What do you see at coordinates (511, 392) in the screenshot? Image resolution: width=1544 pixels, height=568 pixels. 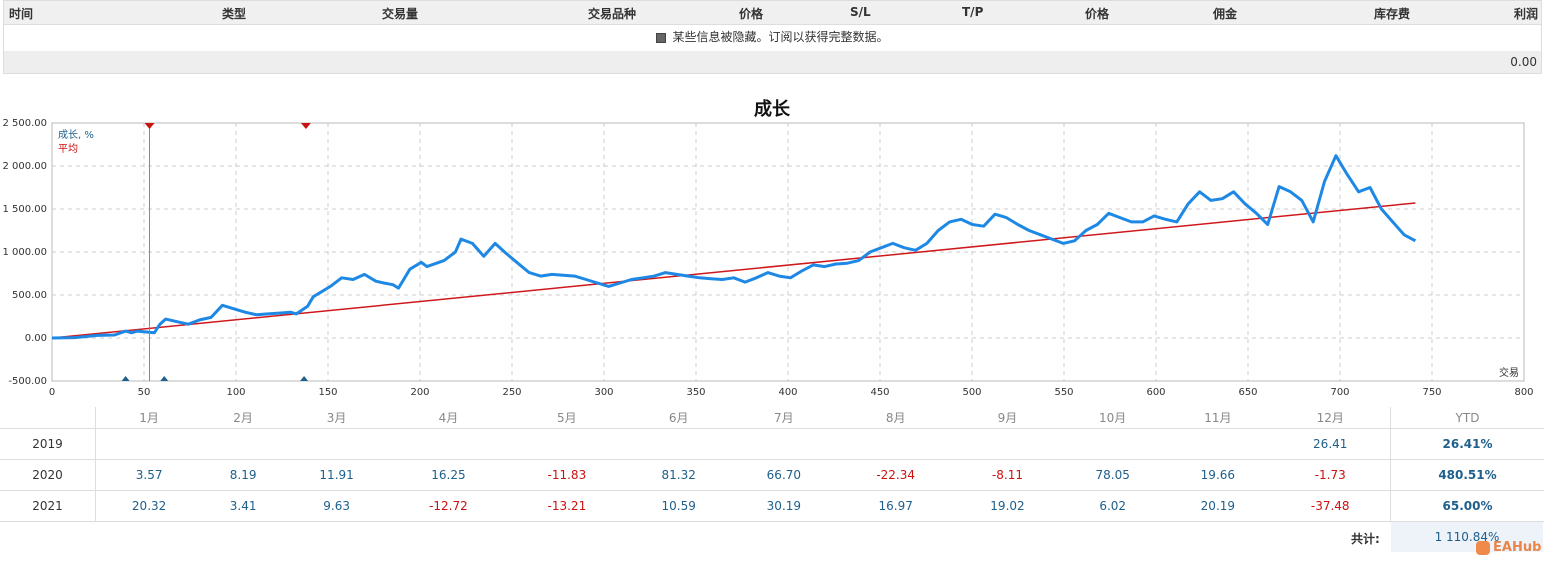 I see `x-tick-label: 250` at bounding box center [511, 392].